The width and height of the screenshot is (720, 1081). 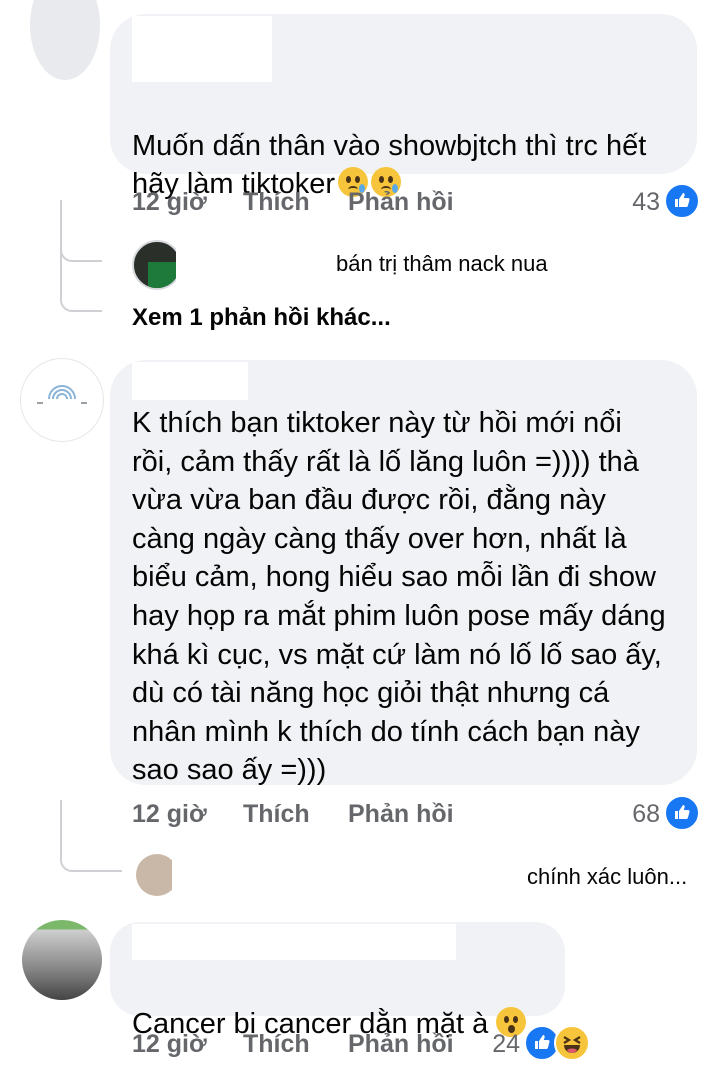 I want to click on reaction-count: 68, so click(x=630, y=814).